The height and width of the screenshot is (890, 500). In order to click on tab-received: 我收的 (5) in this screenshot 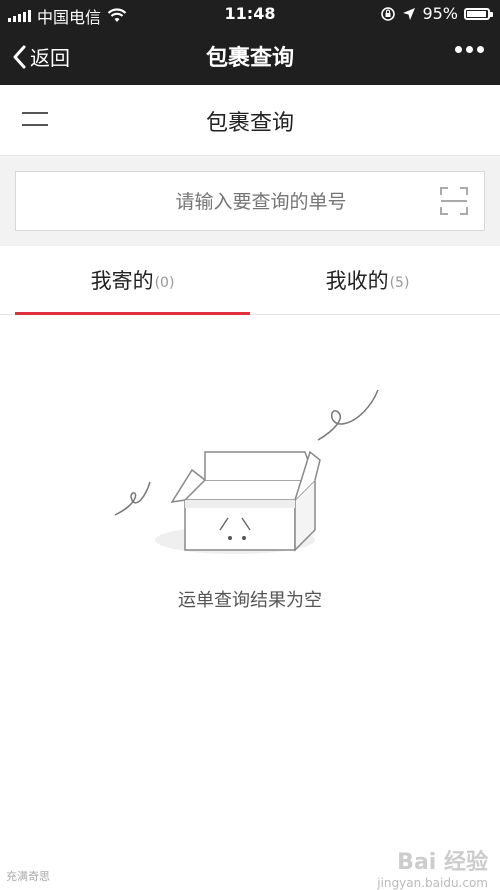, I will do `click(367, 280)`.